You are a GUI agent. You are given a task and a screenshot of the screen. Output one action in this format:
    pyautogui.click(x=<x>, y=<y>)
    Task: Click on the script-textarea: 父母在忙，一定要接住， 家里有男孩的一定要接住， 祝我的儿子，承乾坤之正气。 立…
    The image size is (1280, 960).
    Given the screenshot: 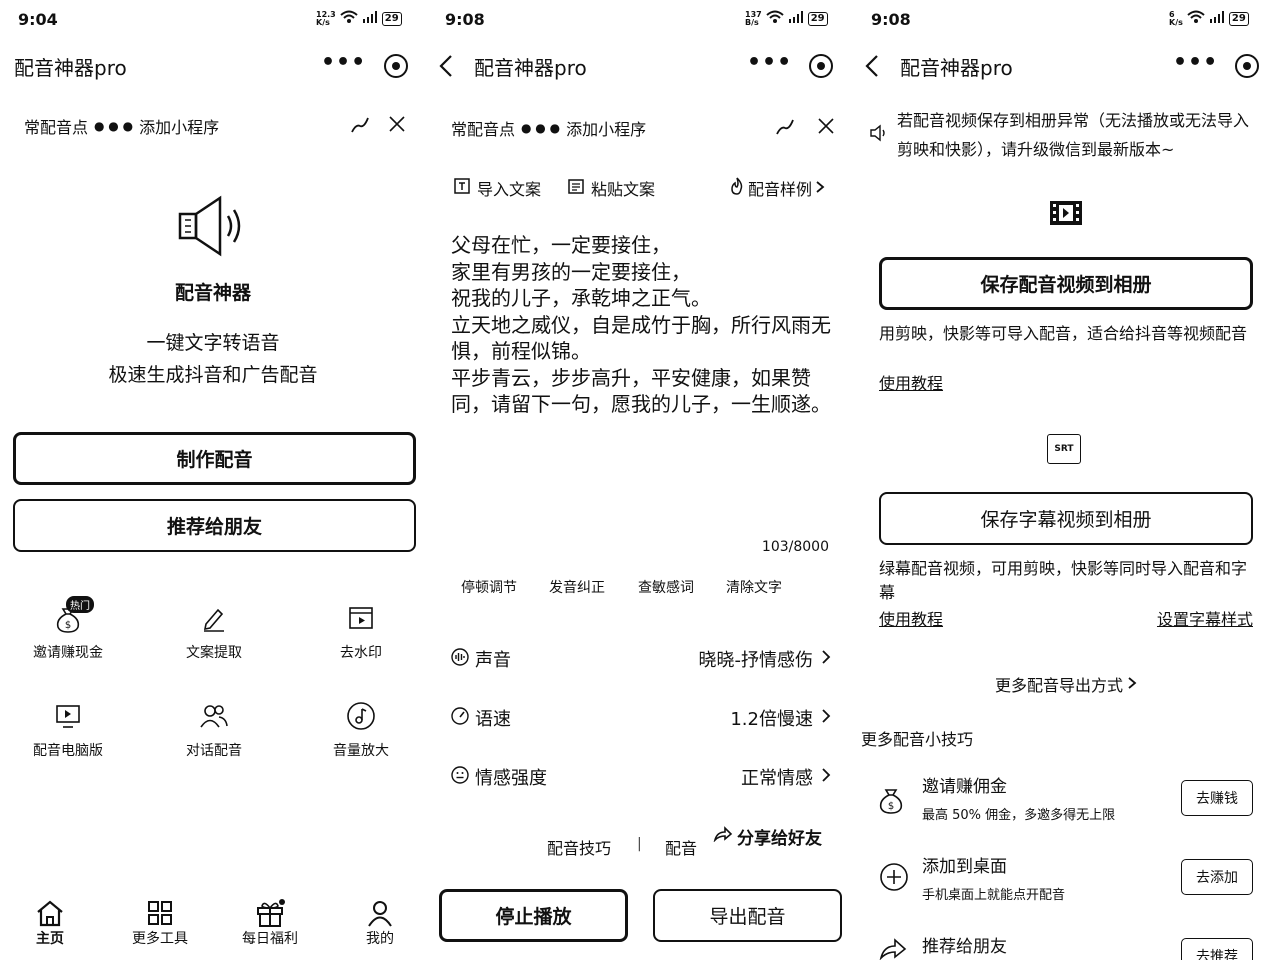 What is the action you would take?
    pyautogui.click(x=641, y=325)
    